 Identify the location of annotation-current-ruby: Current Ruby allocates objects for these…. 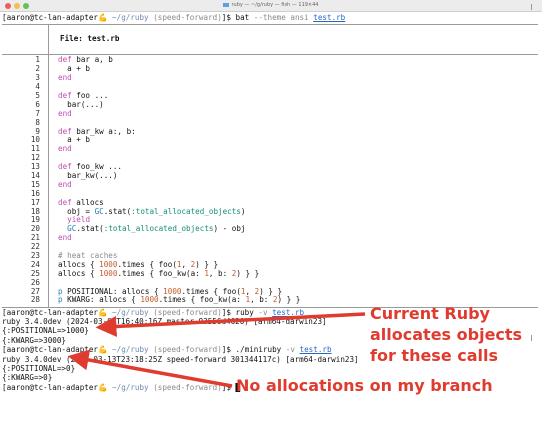
(446, 334).